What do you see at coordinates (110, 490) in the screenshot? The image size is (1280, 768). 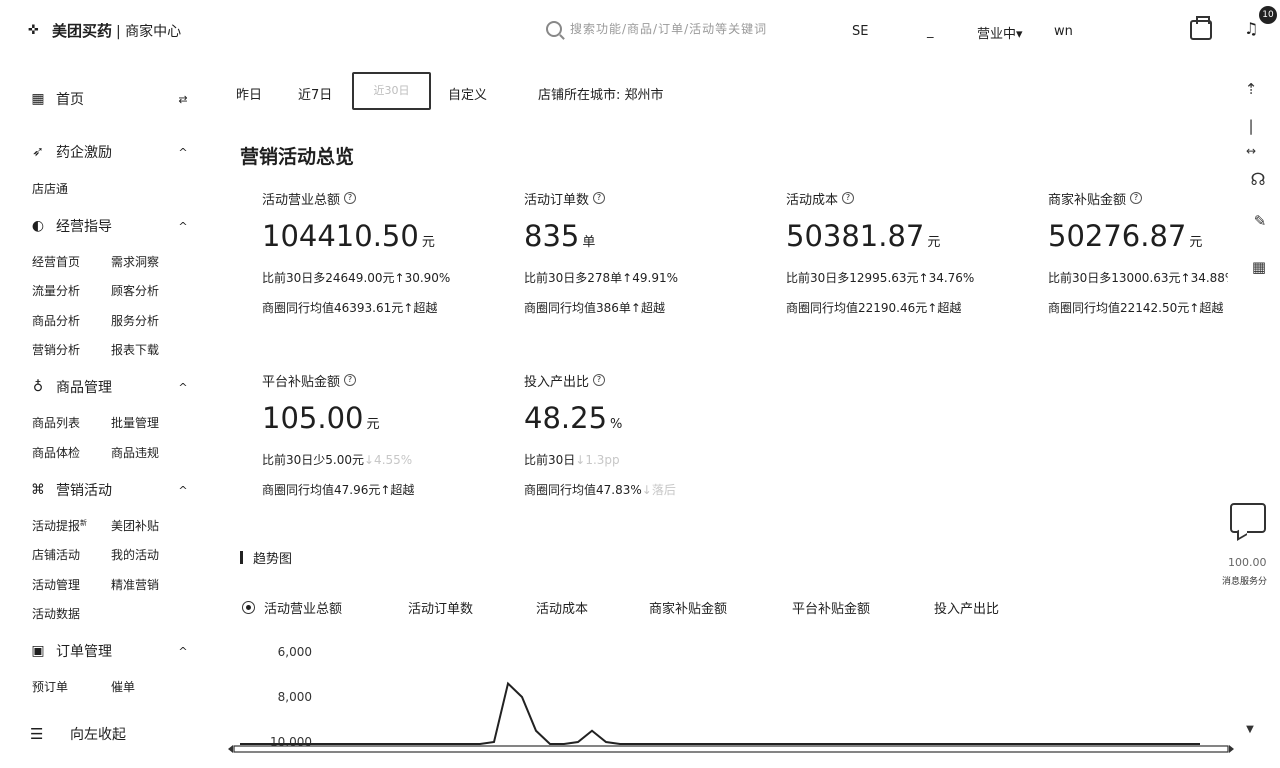 I see `sidebar-section-marketing: ⌘ 营销活动 ^` at bounding box center [110, 490].